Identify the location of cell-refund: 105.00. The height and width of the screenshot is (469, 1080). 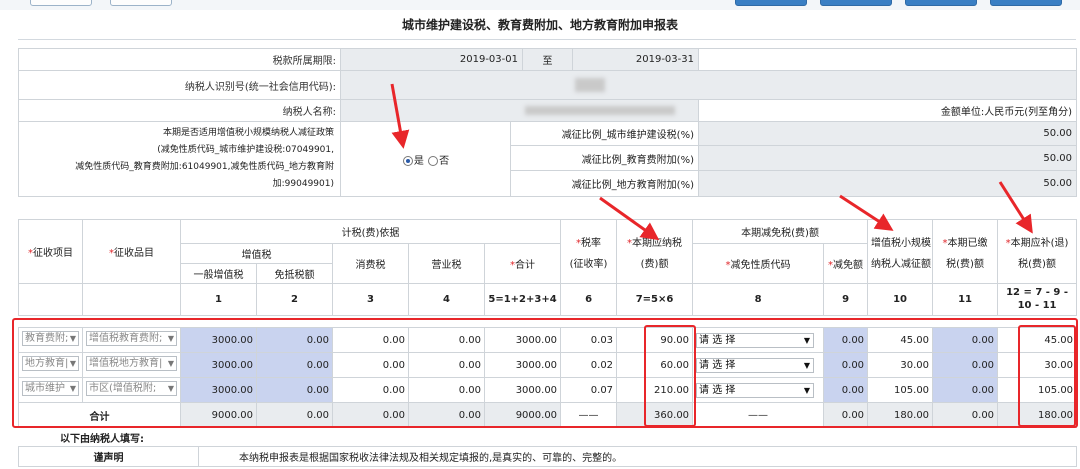
(1037, 390).